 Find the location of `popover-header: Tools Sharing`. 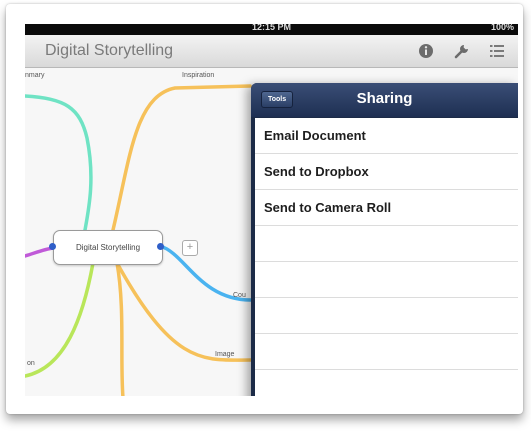

popover-header: Tools Sharing is located at coordinates (384, 100).